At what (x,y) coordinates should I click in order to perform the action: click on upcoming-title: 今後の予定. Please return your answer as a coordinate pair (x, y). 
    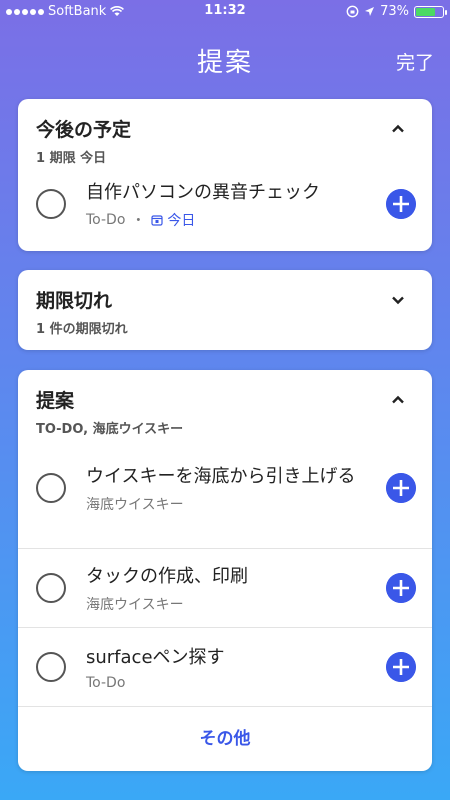
    Looking at the image, I should click on (84, 130).